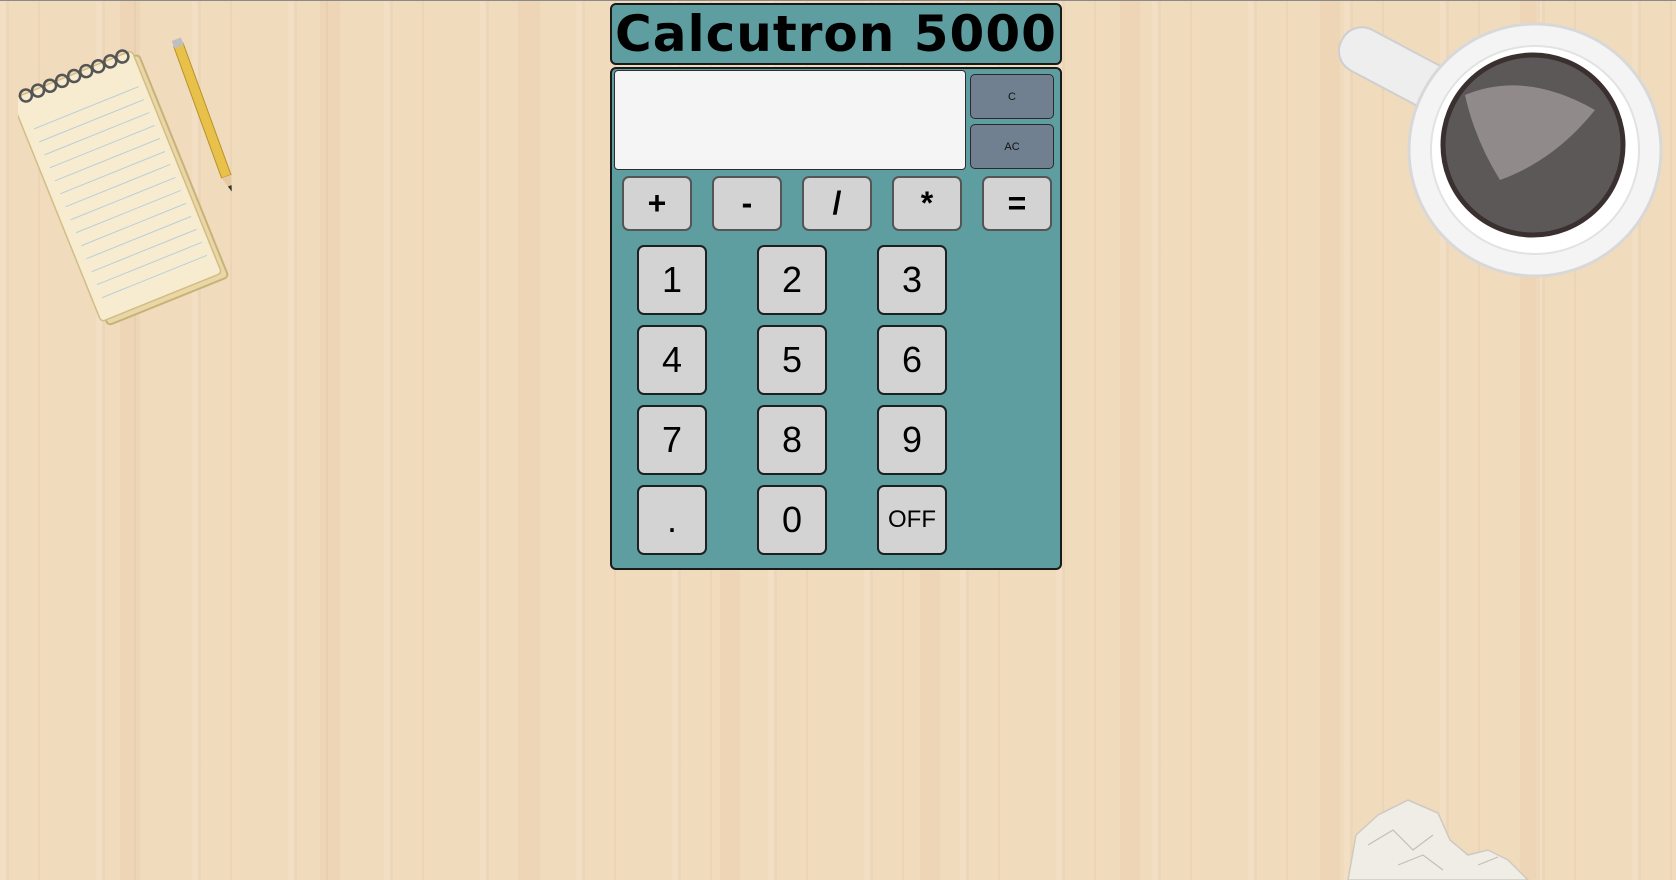  Describe the element at coordinates (792, 360) in the screenshot. I see `key-5-button: 5` at that location.